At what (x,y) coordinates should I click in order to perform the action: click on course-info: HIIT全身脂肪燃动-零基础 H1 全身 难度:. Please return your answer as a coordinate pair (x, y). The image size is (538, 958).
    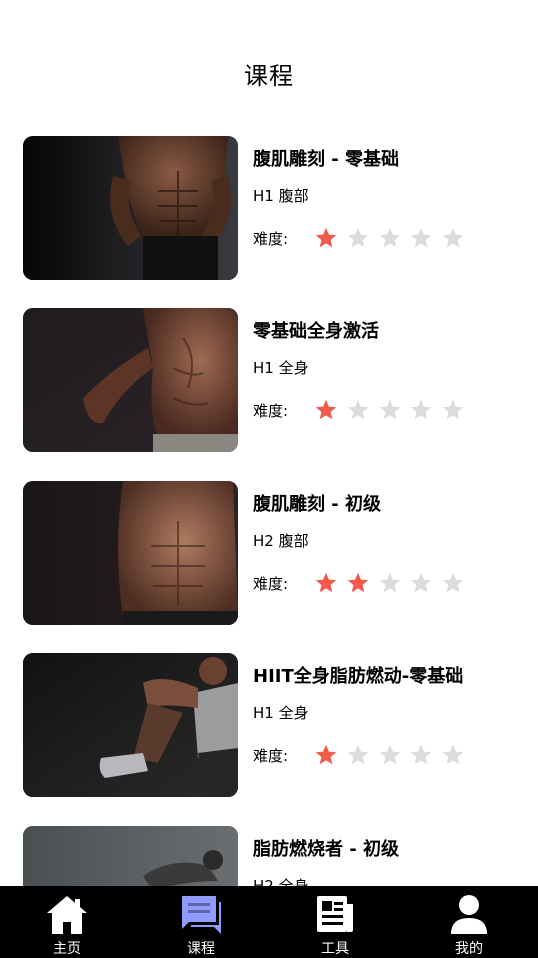
    Looking at the image, I should click on (388, 725).